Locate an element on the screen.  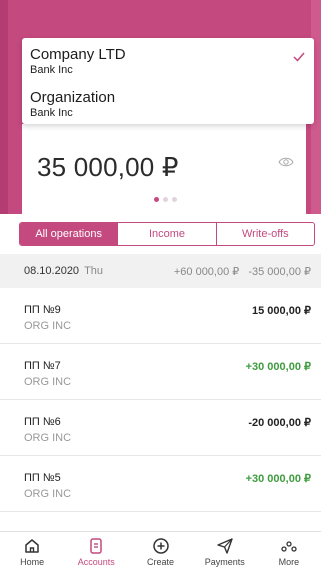
operation-row: ПП №9 ORG INC 15 000,00 ₽ is located at coordinates (160, 316).